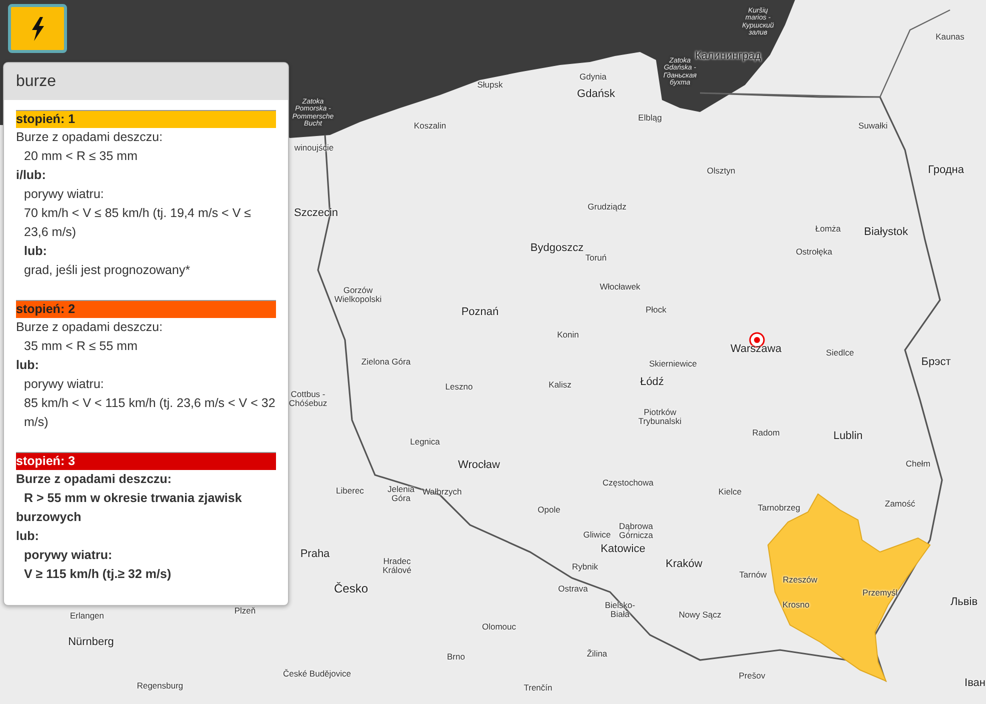 The image size is (986, 704). Describe the element at coordinates (597, 654) in the screenshot. I see `map-label: Žilina` at that location.